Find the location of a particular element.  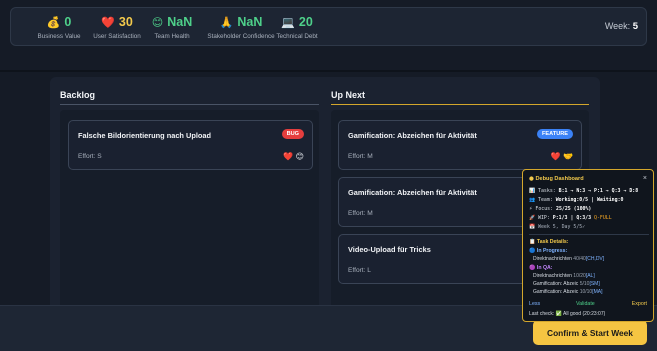

blue-circle-icon: 🔵 is located at coordinates (532, 251).